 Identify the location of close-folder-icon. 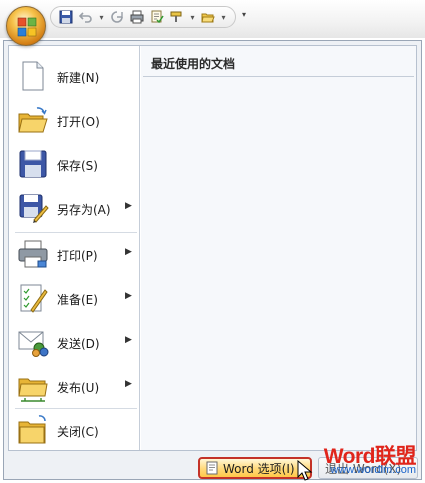
(32, 429).